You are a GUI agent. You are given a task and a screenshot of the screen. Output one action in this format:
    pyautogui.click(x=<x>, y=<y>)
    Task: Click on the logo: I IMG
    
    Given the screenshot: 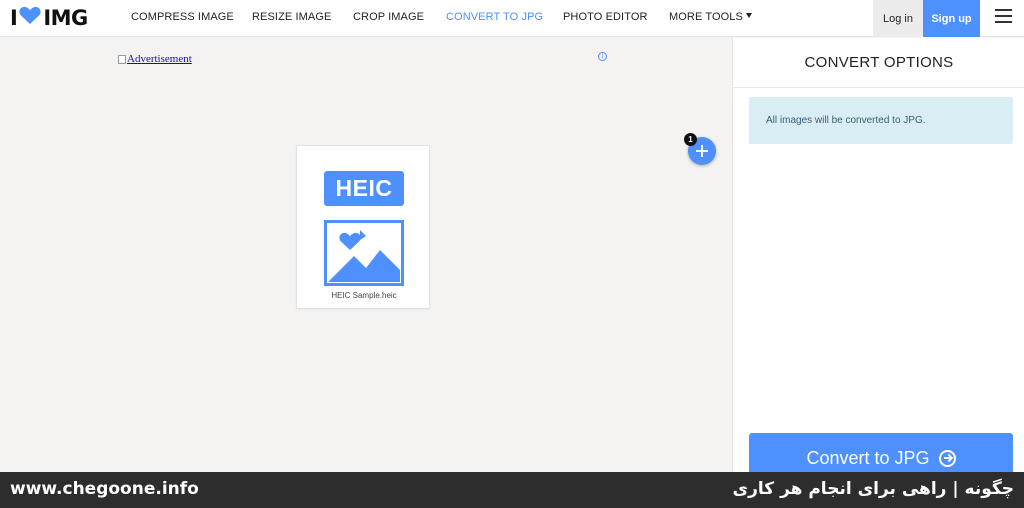 What is the action you would take?
    pyautogui.click(x=49, y=18)
    